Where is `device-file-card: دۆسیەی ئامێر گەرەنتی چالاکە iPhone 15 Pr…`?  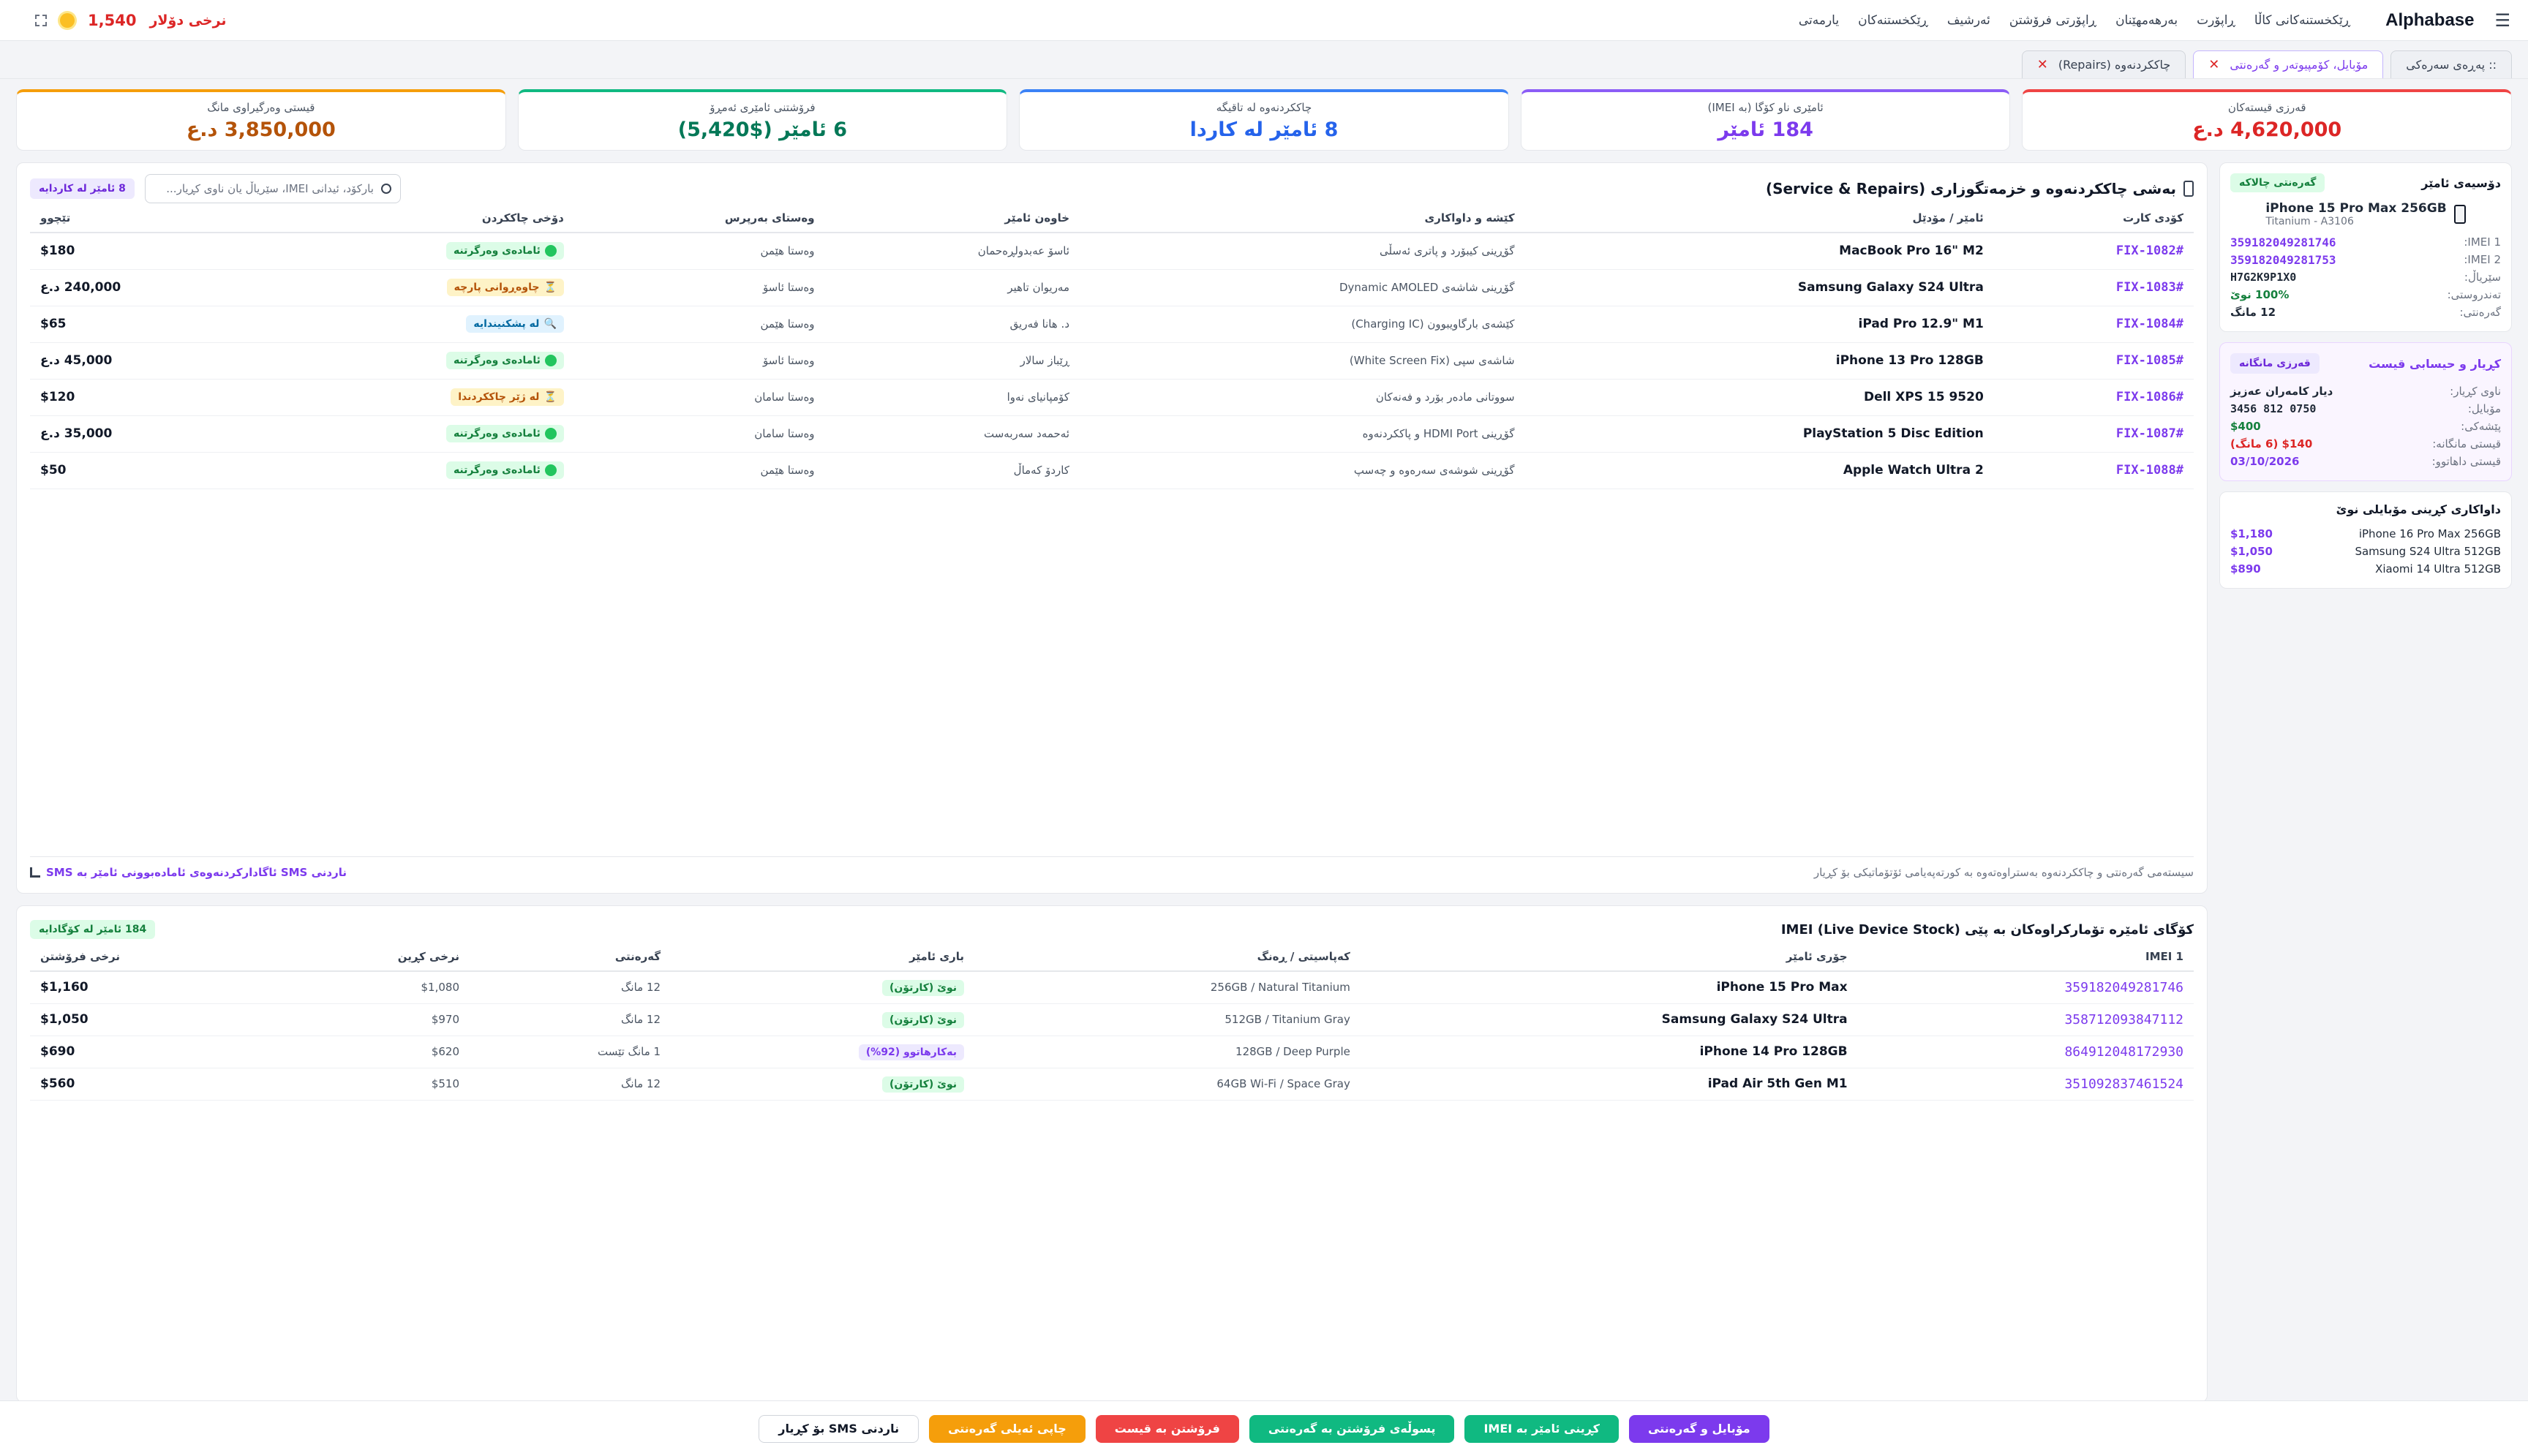
device-file-card: دۆسیەی ئامێر گەرەنتی چالاکە iPhone 15 Pr… is located at coordinates (2365, 247).